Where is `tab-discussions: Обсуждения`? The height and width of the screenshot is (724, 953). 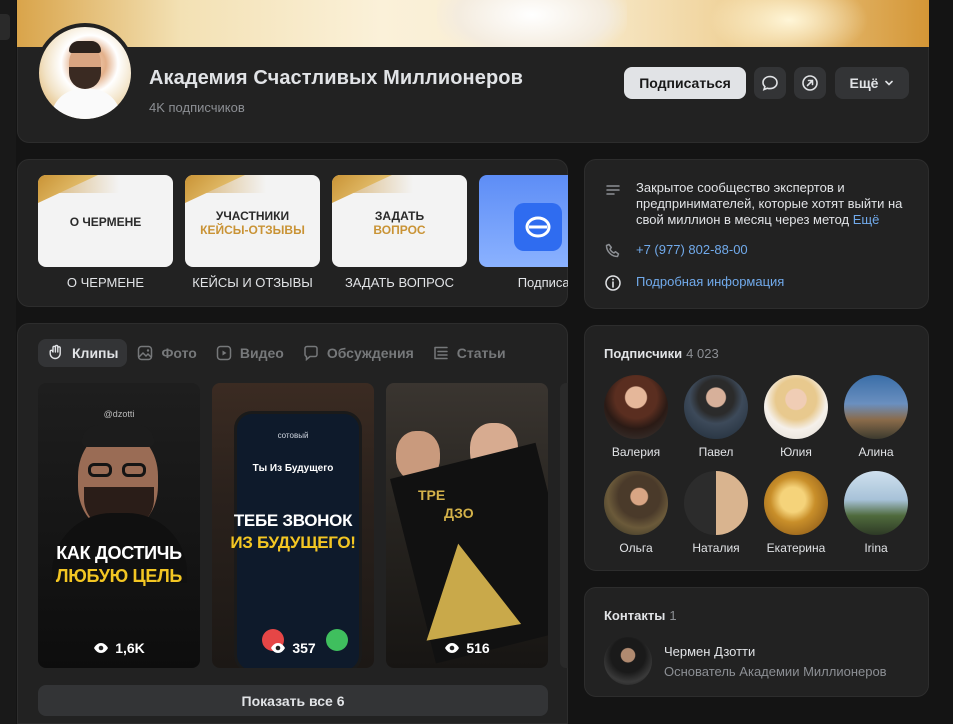 tab-discussions: Обсуждения is located at coordinates (358, 353).